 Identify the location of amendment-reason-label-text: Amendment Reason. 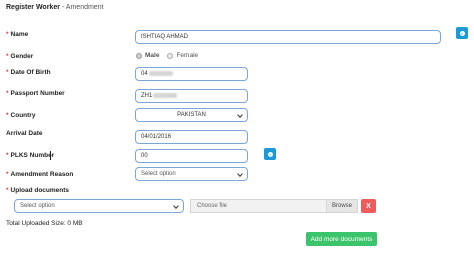
(42, 174).